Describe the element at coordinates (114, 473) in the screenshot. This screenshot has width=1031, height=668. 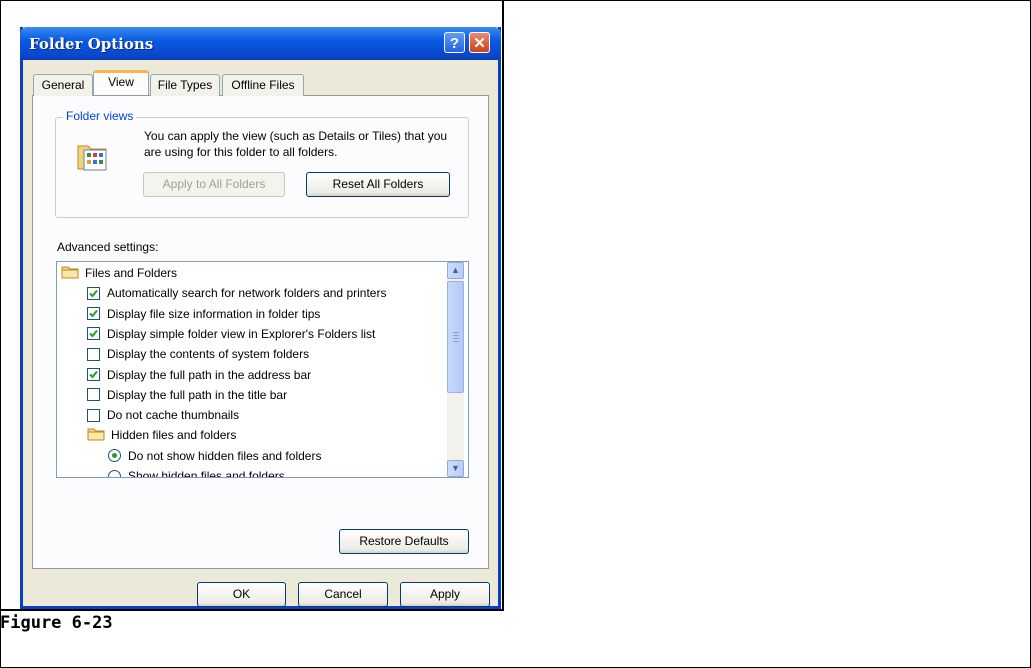
I see `radio-unselected` at that location.